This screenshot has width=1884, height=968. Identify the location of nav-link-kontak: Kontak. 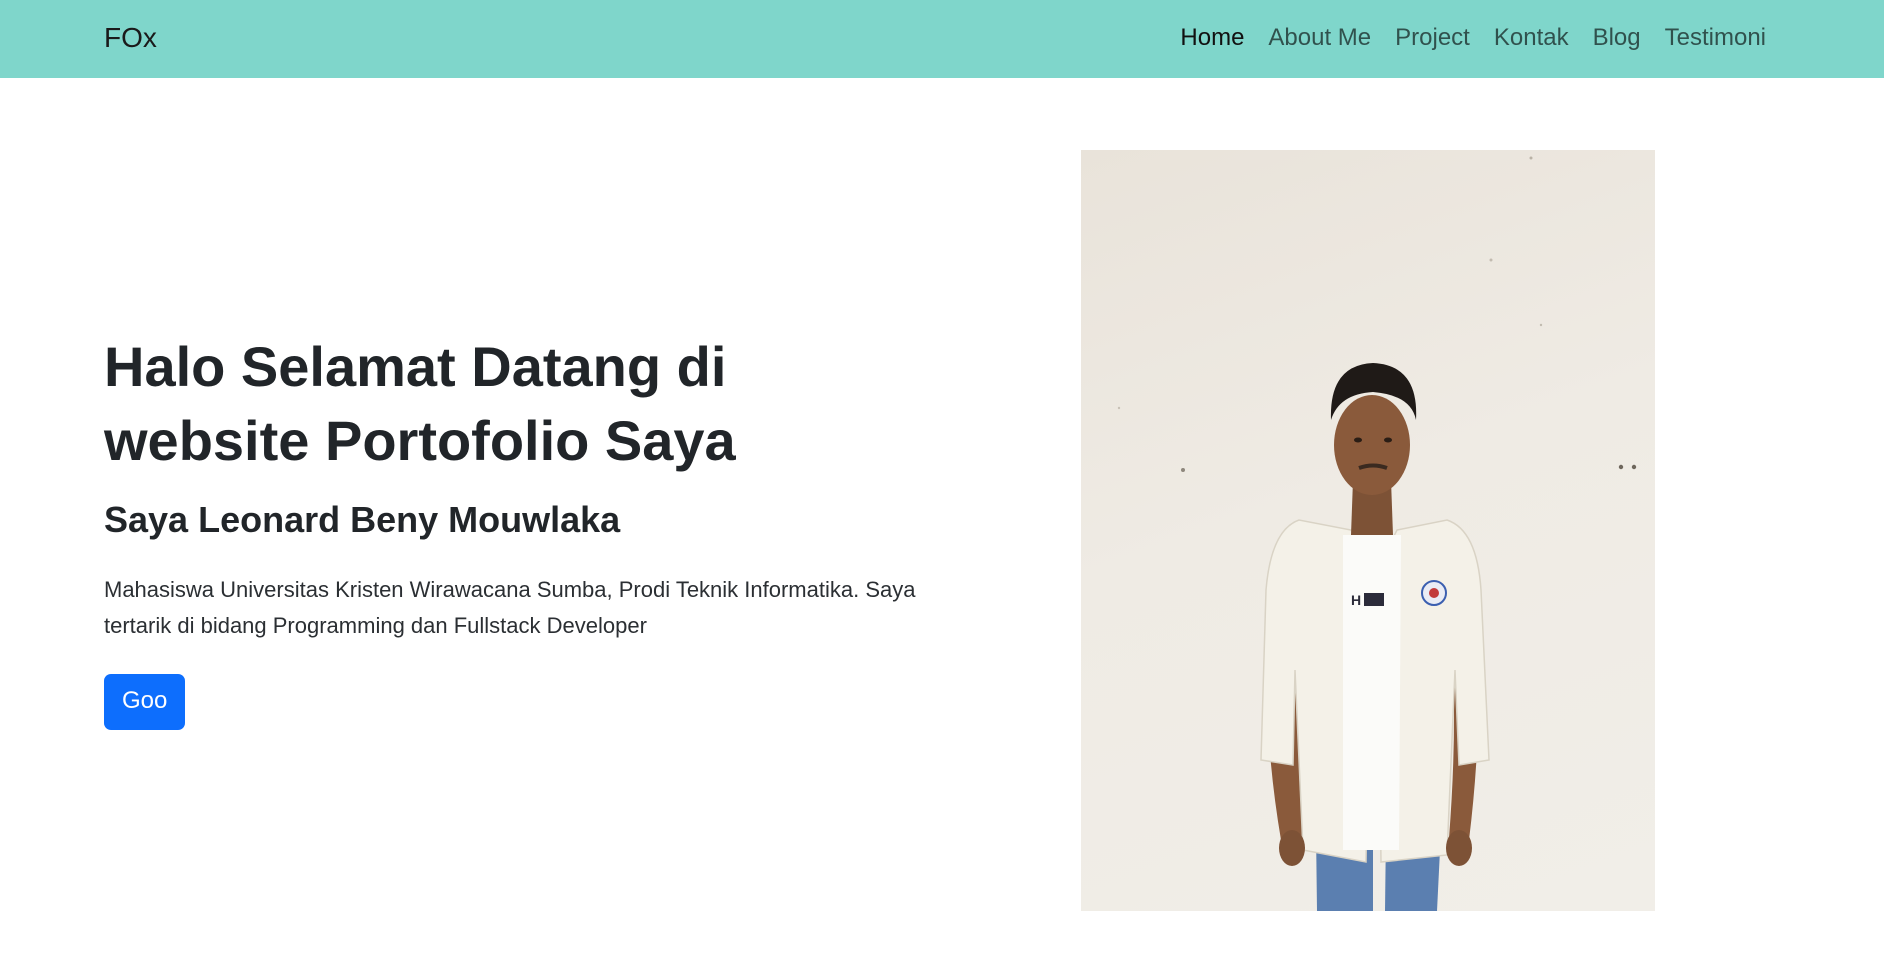
(1531, 37).